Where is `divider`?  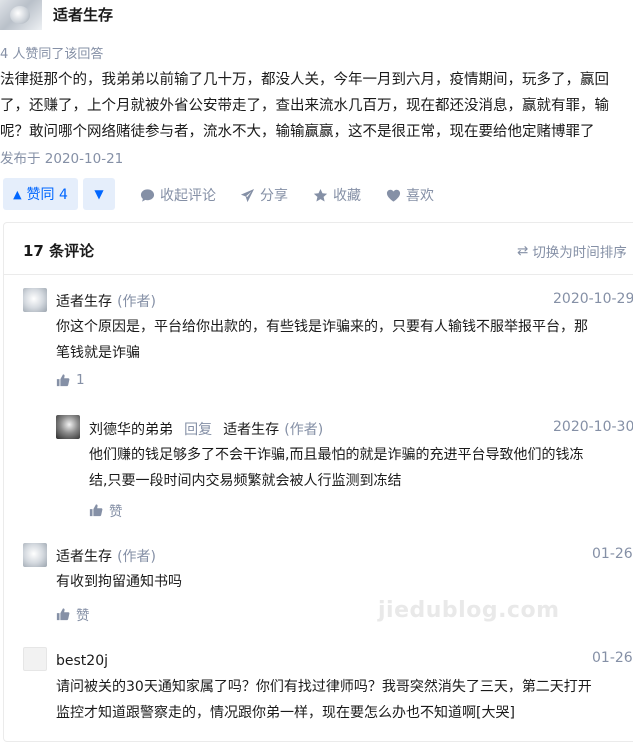 divider is located at coordinates (318, 274).